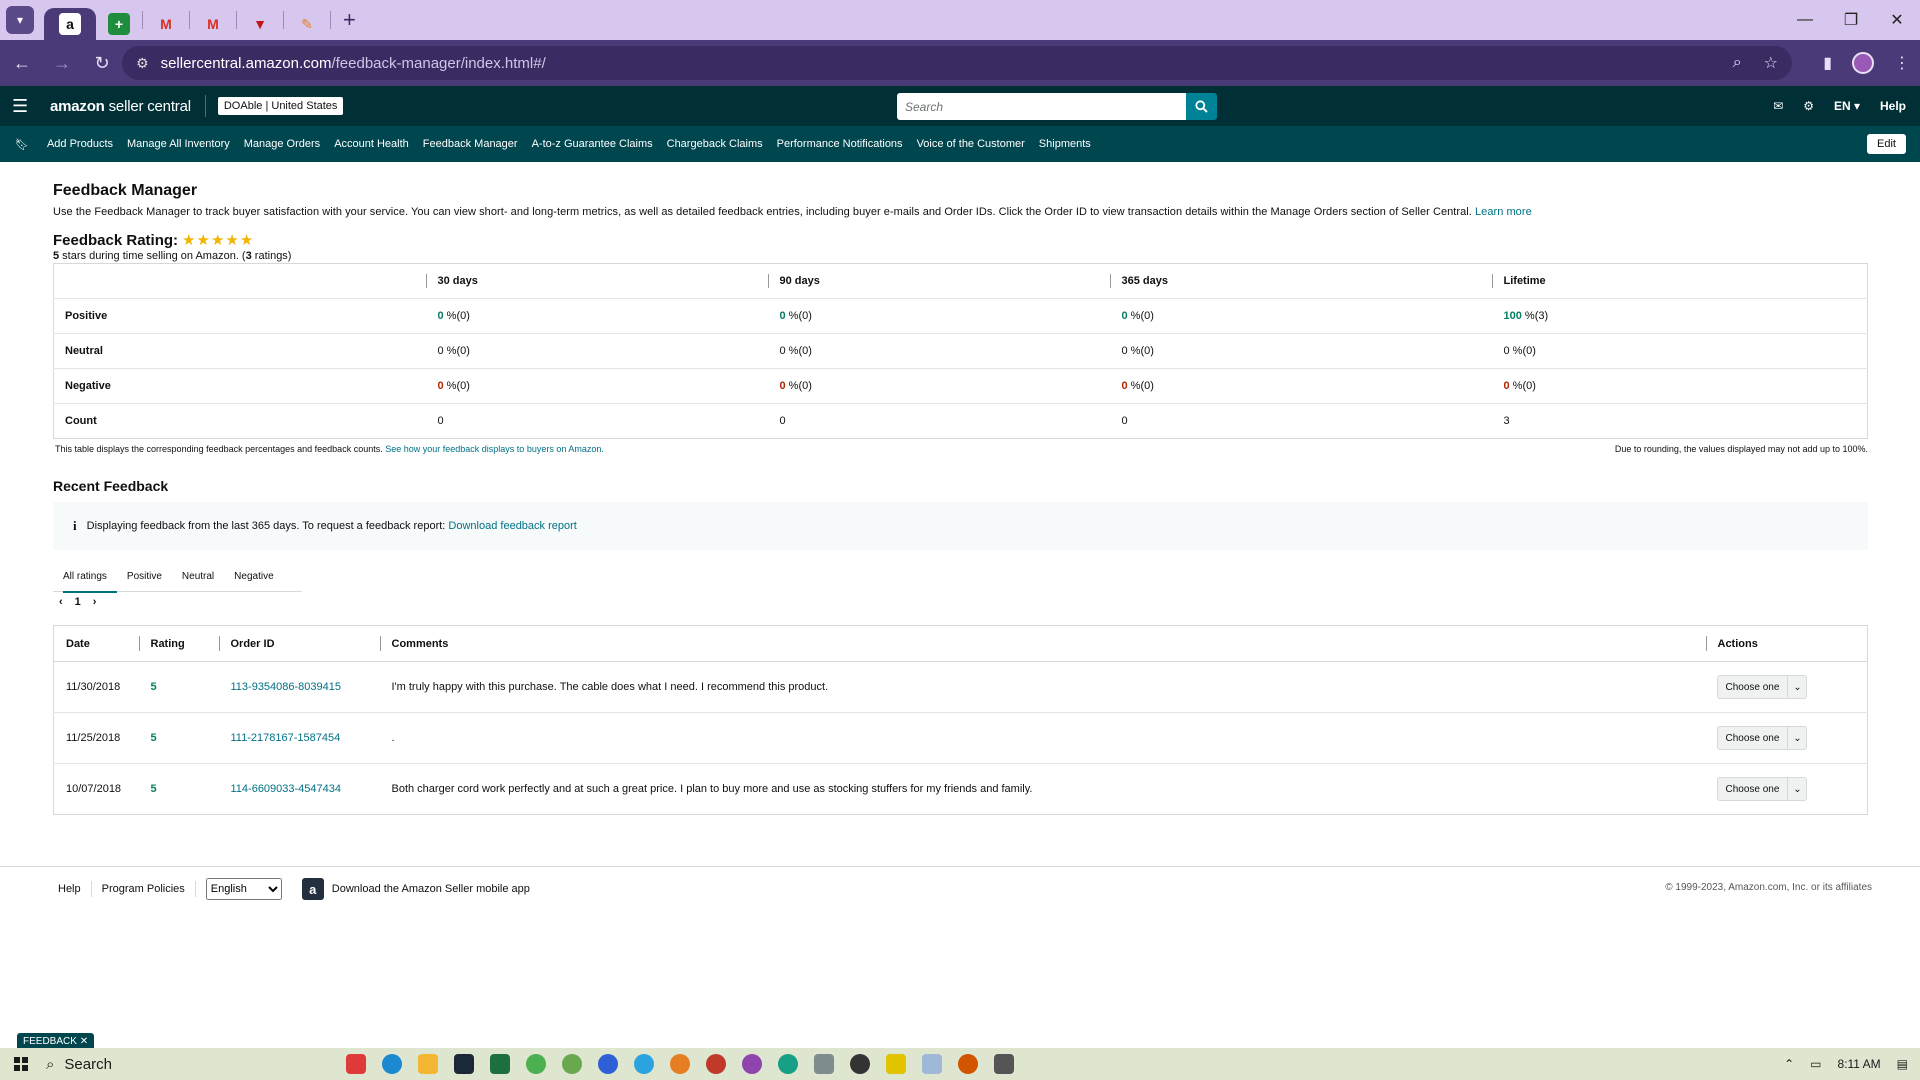 The width and height of the screenshot is (1920, 1080). Describe the element at coordinates (213, 24) in the screenshot. I see `tab-gmail-2: M` at that location.